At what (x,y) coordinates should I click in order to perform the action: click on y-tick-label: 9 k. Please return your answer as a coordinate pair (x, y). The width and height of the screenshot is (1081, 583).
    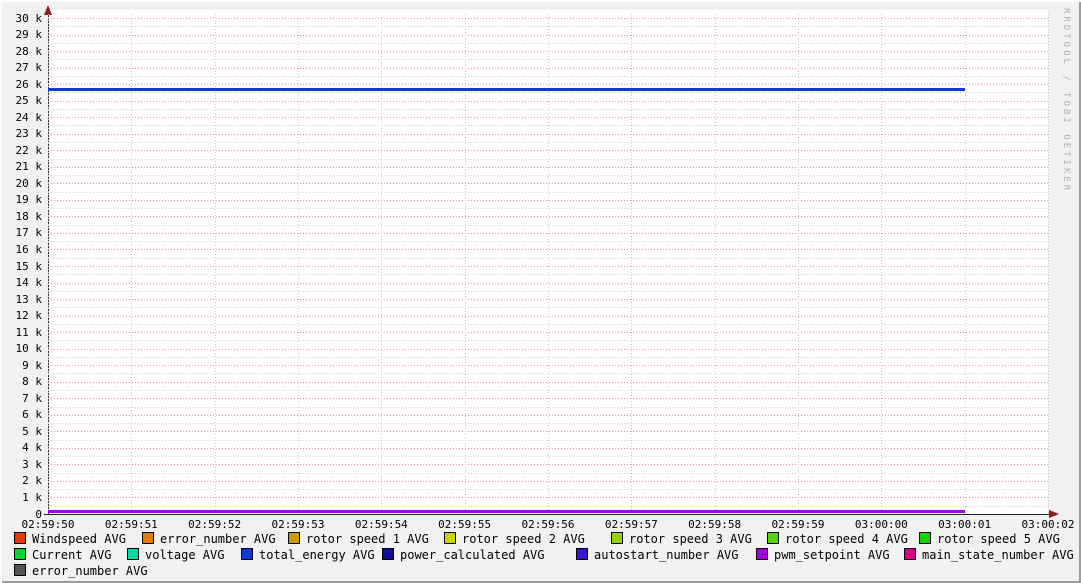
    Looking at the image, I should click on (32, 365).